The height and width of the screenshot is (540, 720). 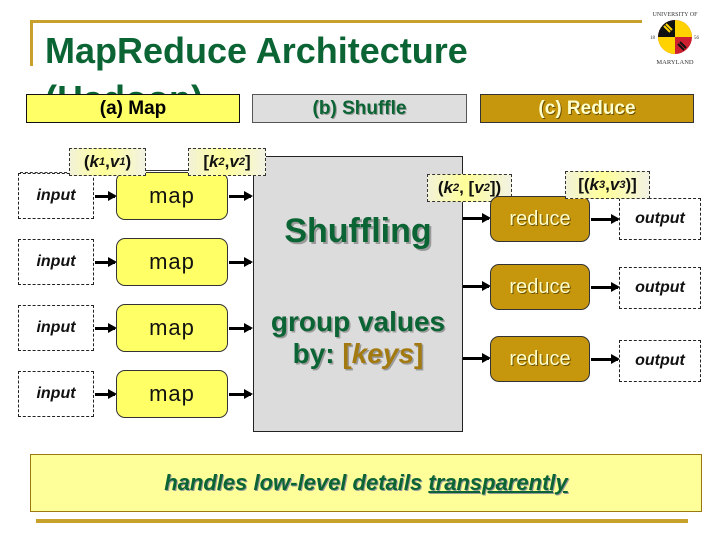 I want to click on map-output-pair-label: [k 2, v 2], so click(x=227, y=162).